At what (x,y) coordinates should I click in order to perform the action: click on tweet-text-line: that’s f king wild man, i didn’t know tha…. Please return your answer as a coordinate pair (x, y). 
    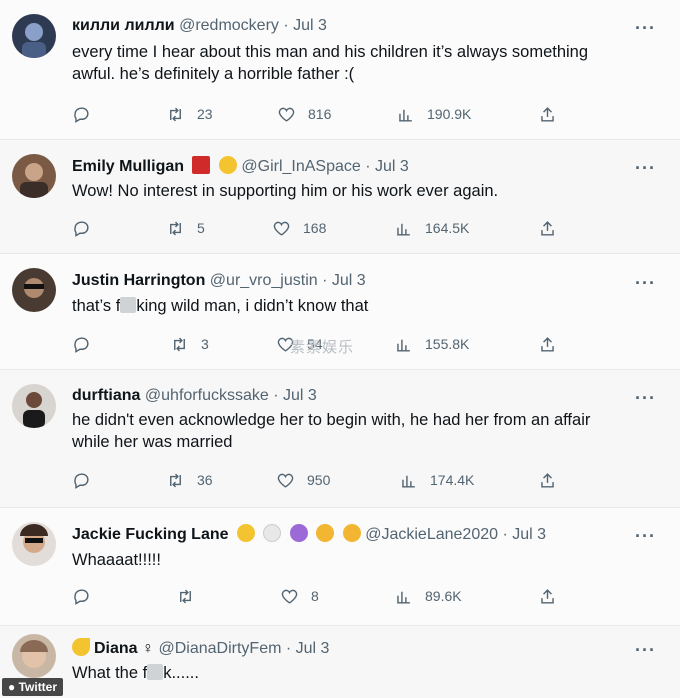
    Looking at the image, I should click on (357, 306).